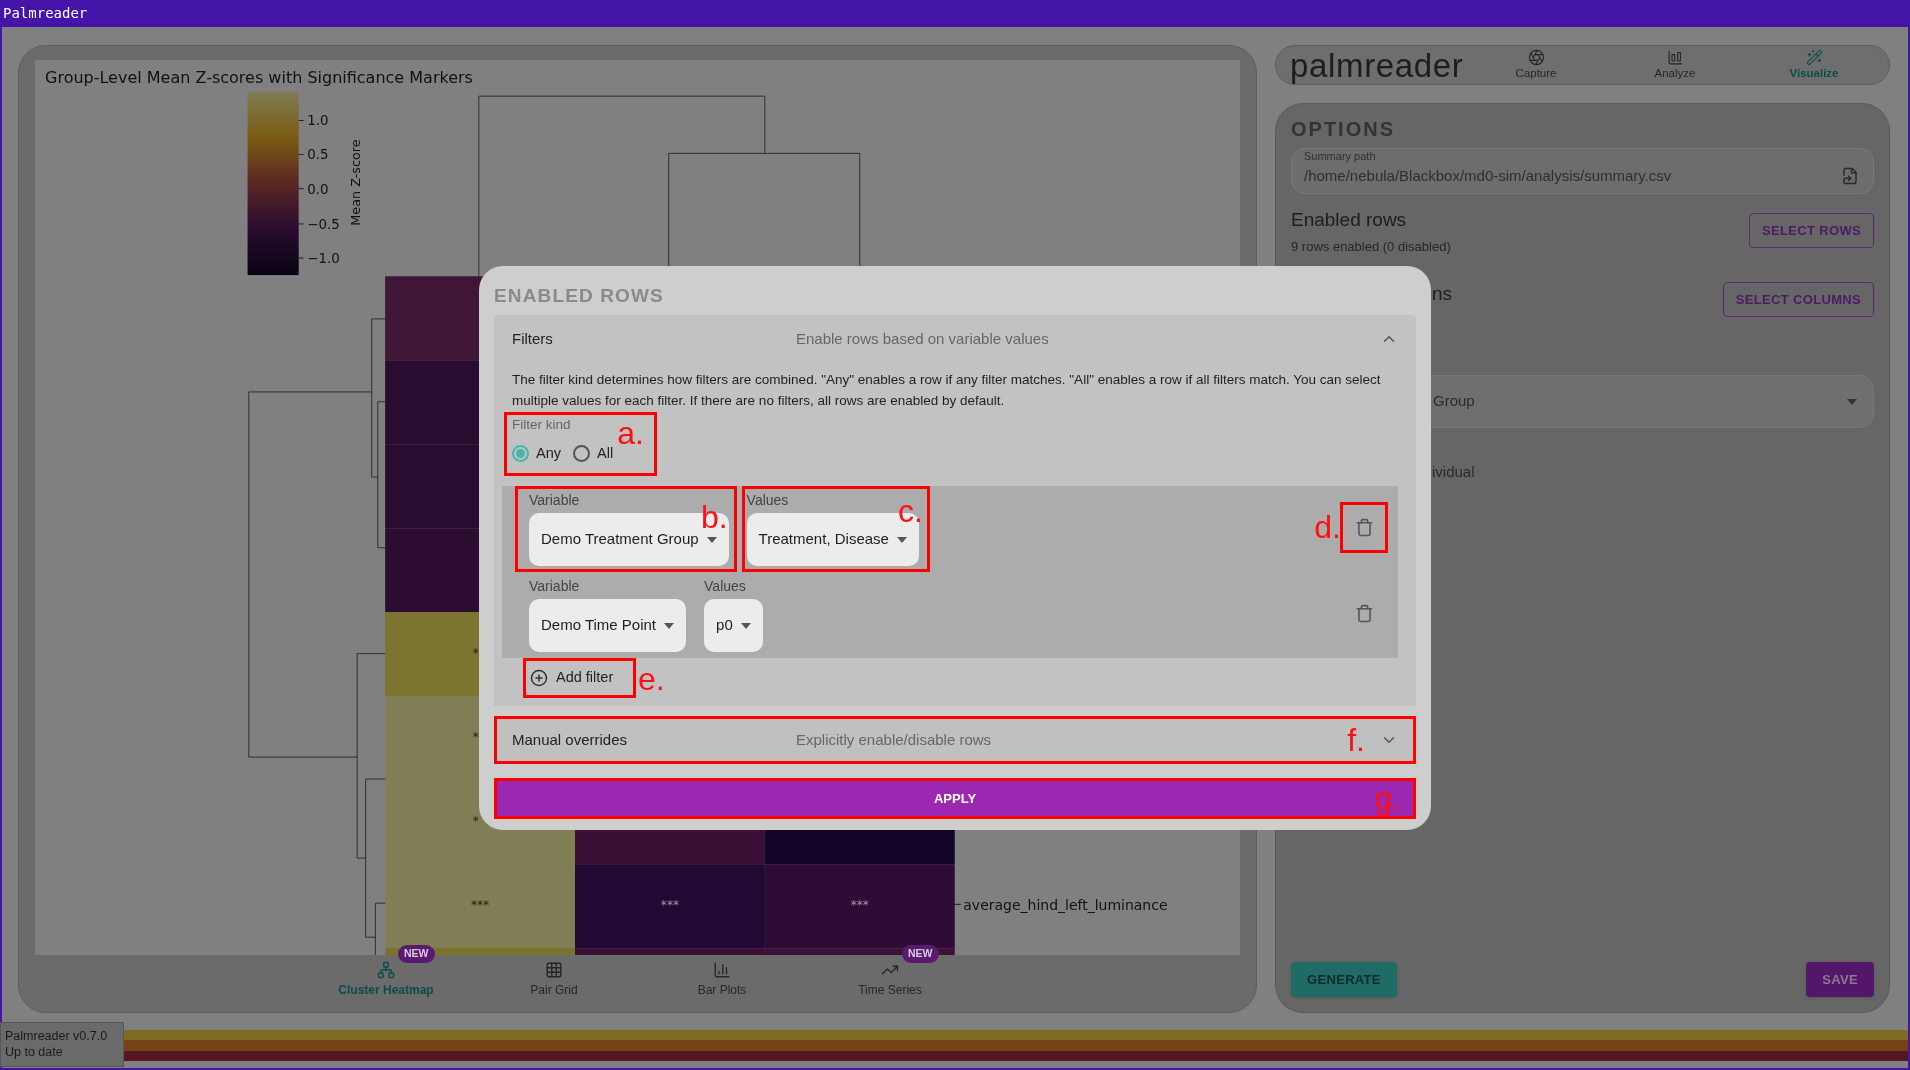 Image resolution: width=1910 pixels, height=1070 pixels. Describe the element at coordinates (651, 679) in the screenshot. I see `annotation-label: e.` at that location.